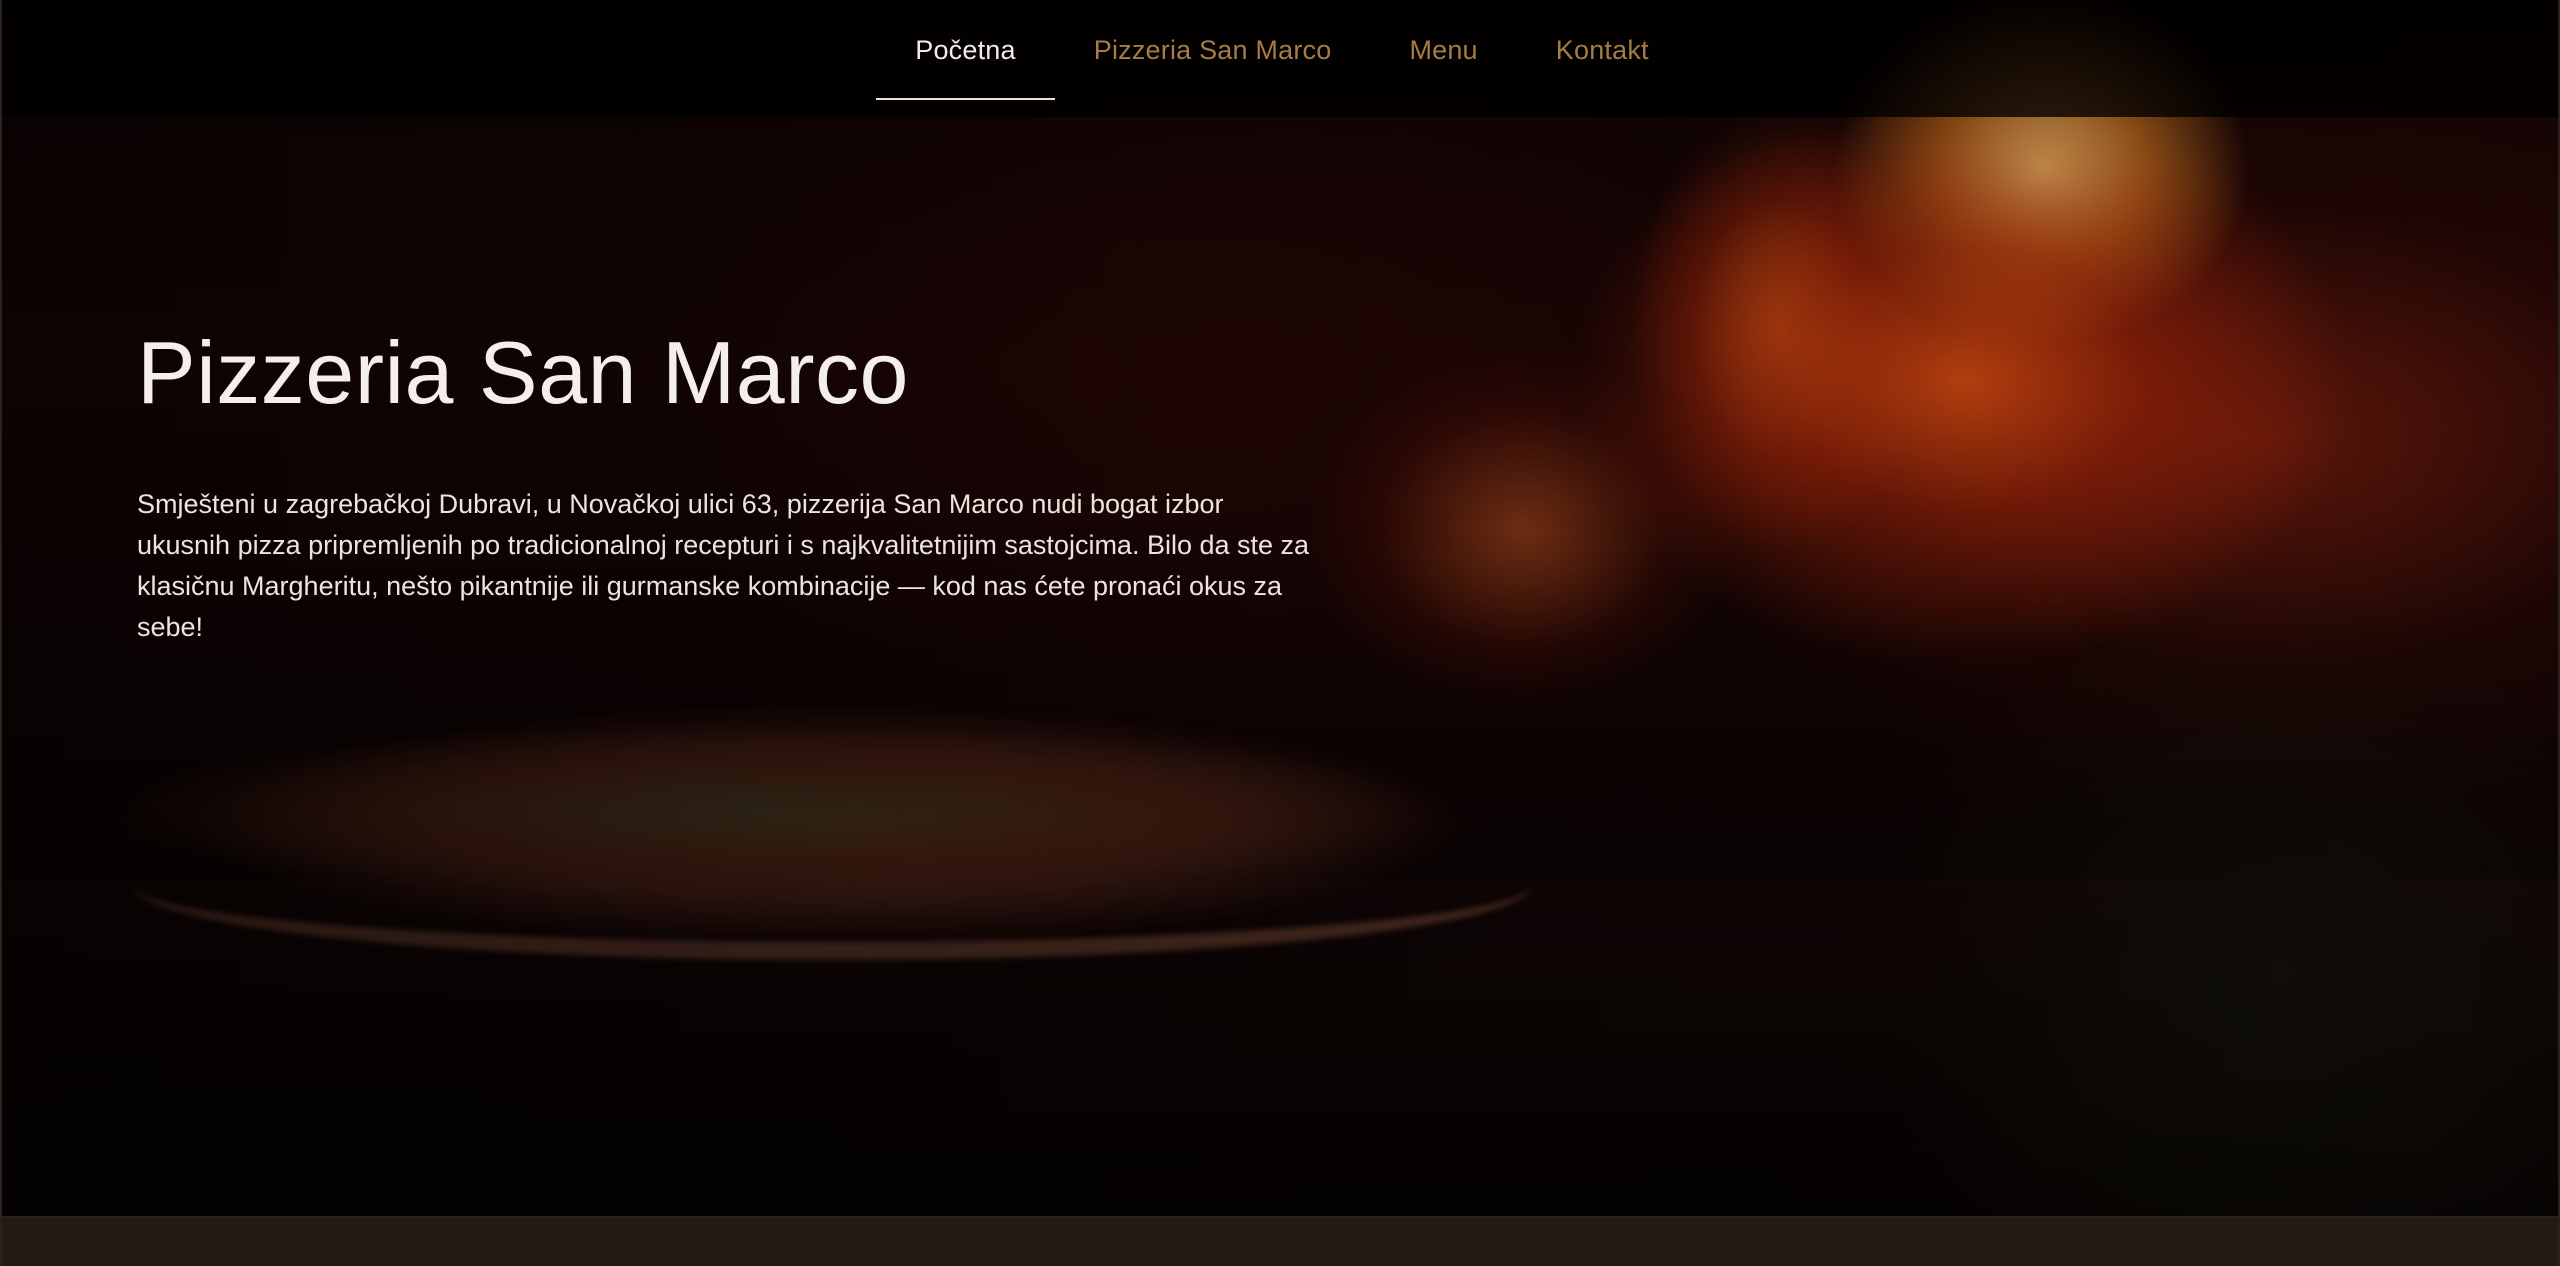 The height and width of the screenshot is (1266, 2560). What do you see at coordinates (1280, 1241) in the screenshot?
I see `next-section-strip` at bounding box center [1280, 1241].